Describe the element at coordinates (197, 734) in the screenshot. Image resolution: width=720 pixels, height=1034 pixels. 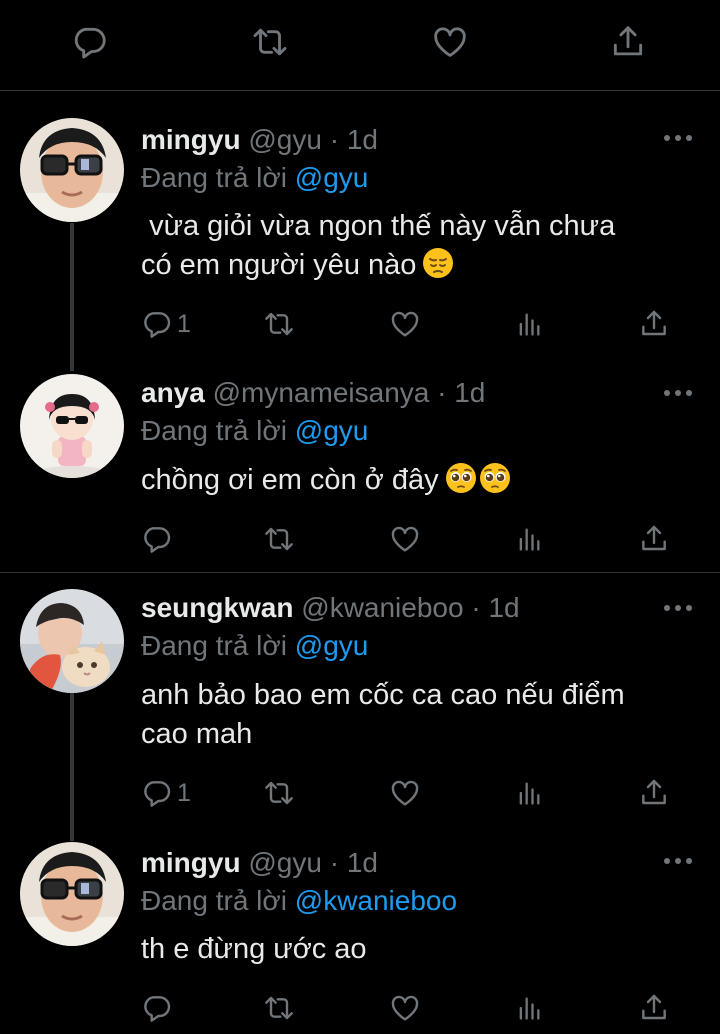
I see `tweet-text-line: cao mah` at that location.